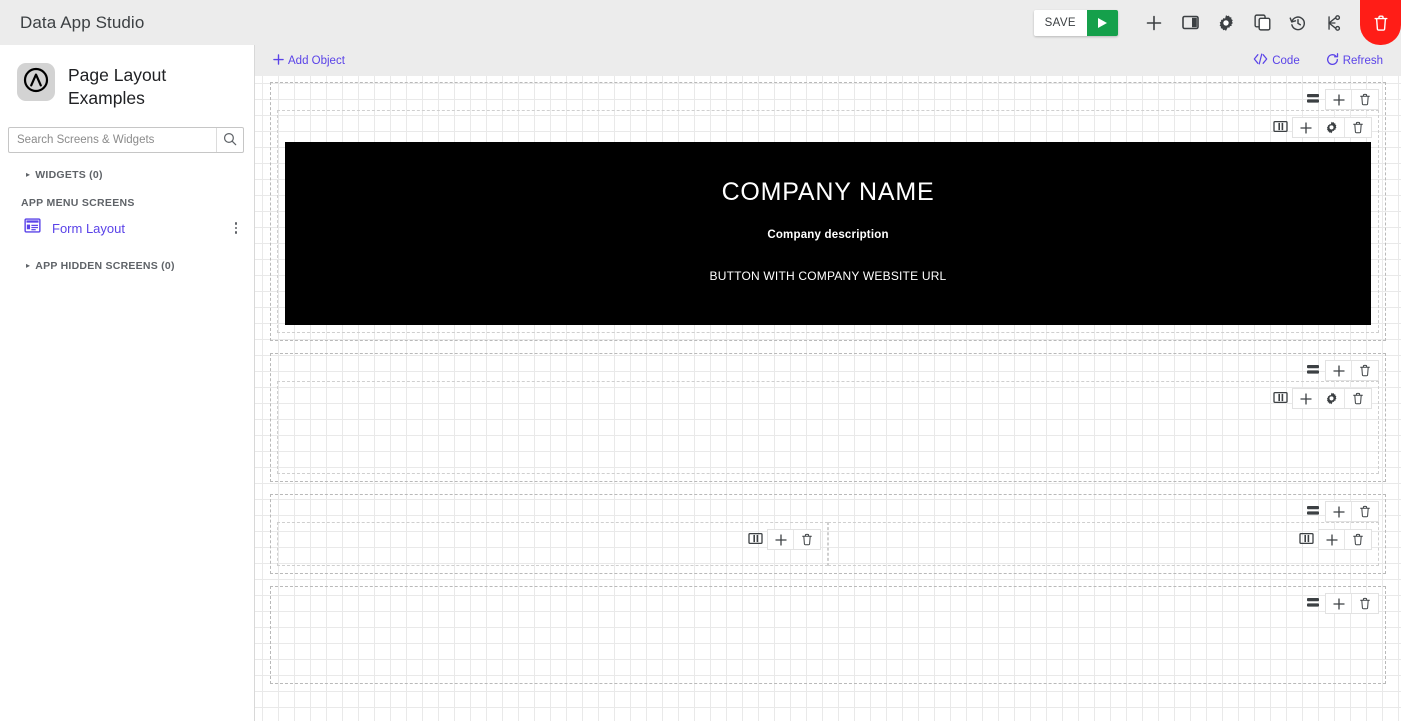  Describe the element at coordinates (105, 265) in the screenshot. I see `sidebar-group-hidden-screens-label: APP HIDDEN SCREENS (0)` at that location.